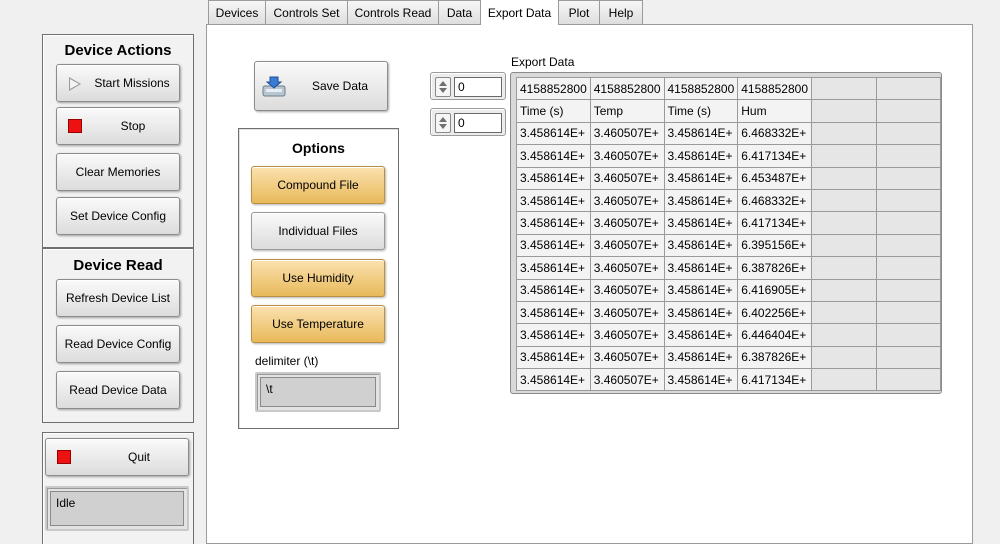 The width and height of the screenshot is (1000, 544). I want to click on table-cell: 6.468332E+, so click(774, 200).